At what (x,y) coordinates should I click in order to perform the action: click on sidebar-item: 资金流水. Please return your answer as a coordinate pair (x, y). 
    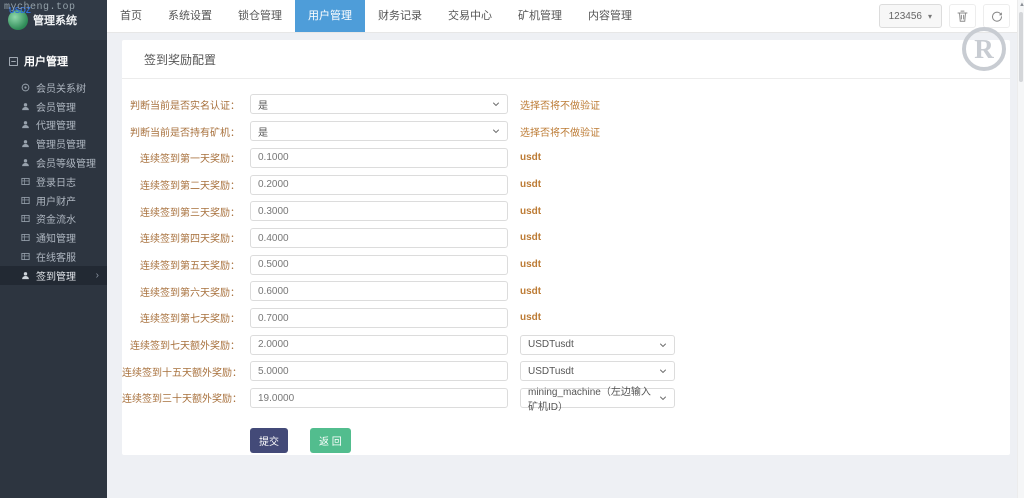
    Looking at the image, I should click on (53, 219).